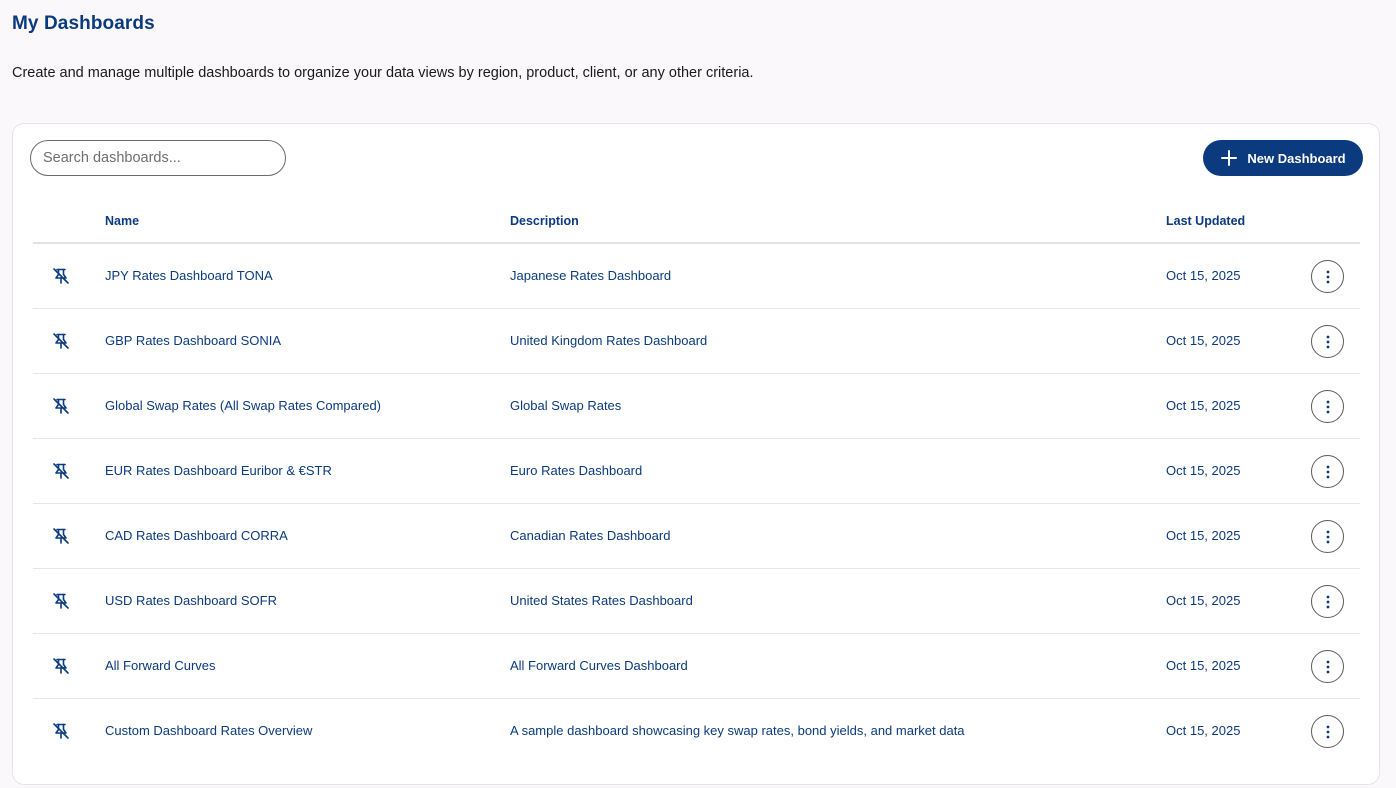 This screenshot has height=788, width=1396. I want to click on dashboard-name: JPY Rates Dashboard TONA, so click(189, 275).